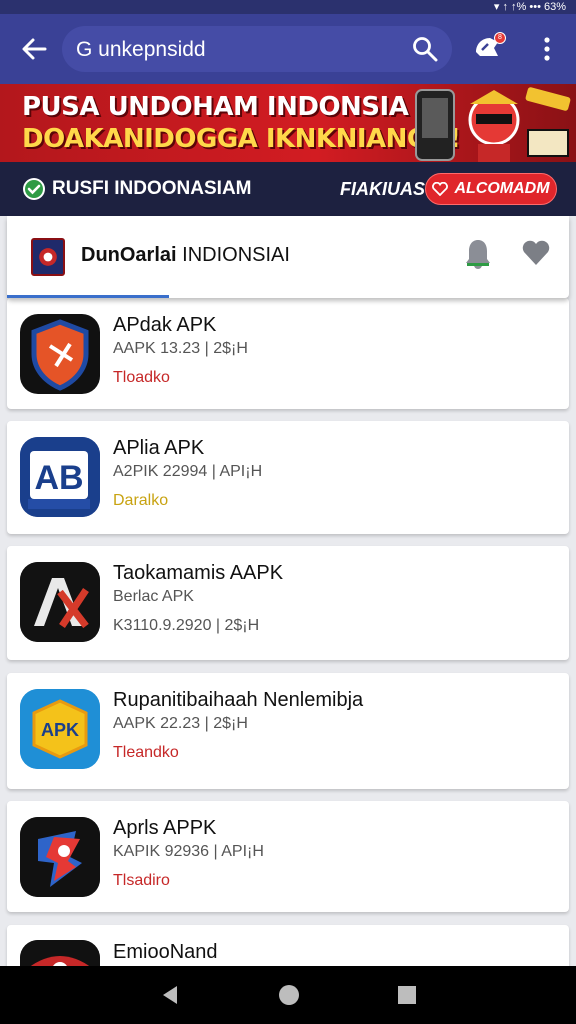 The image size is (576, 1024). I want to click on ax-app-icon, so click(60, 602).